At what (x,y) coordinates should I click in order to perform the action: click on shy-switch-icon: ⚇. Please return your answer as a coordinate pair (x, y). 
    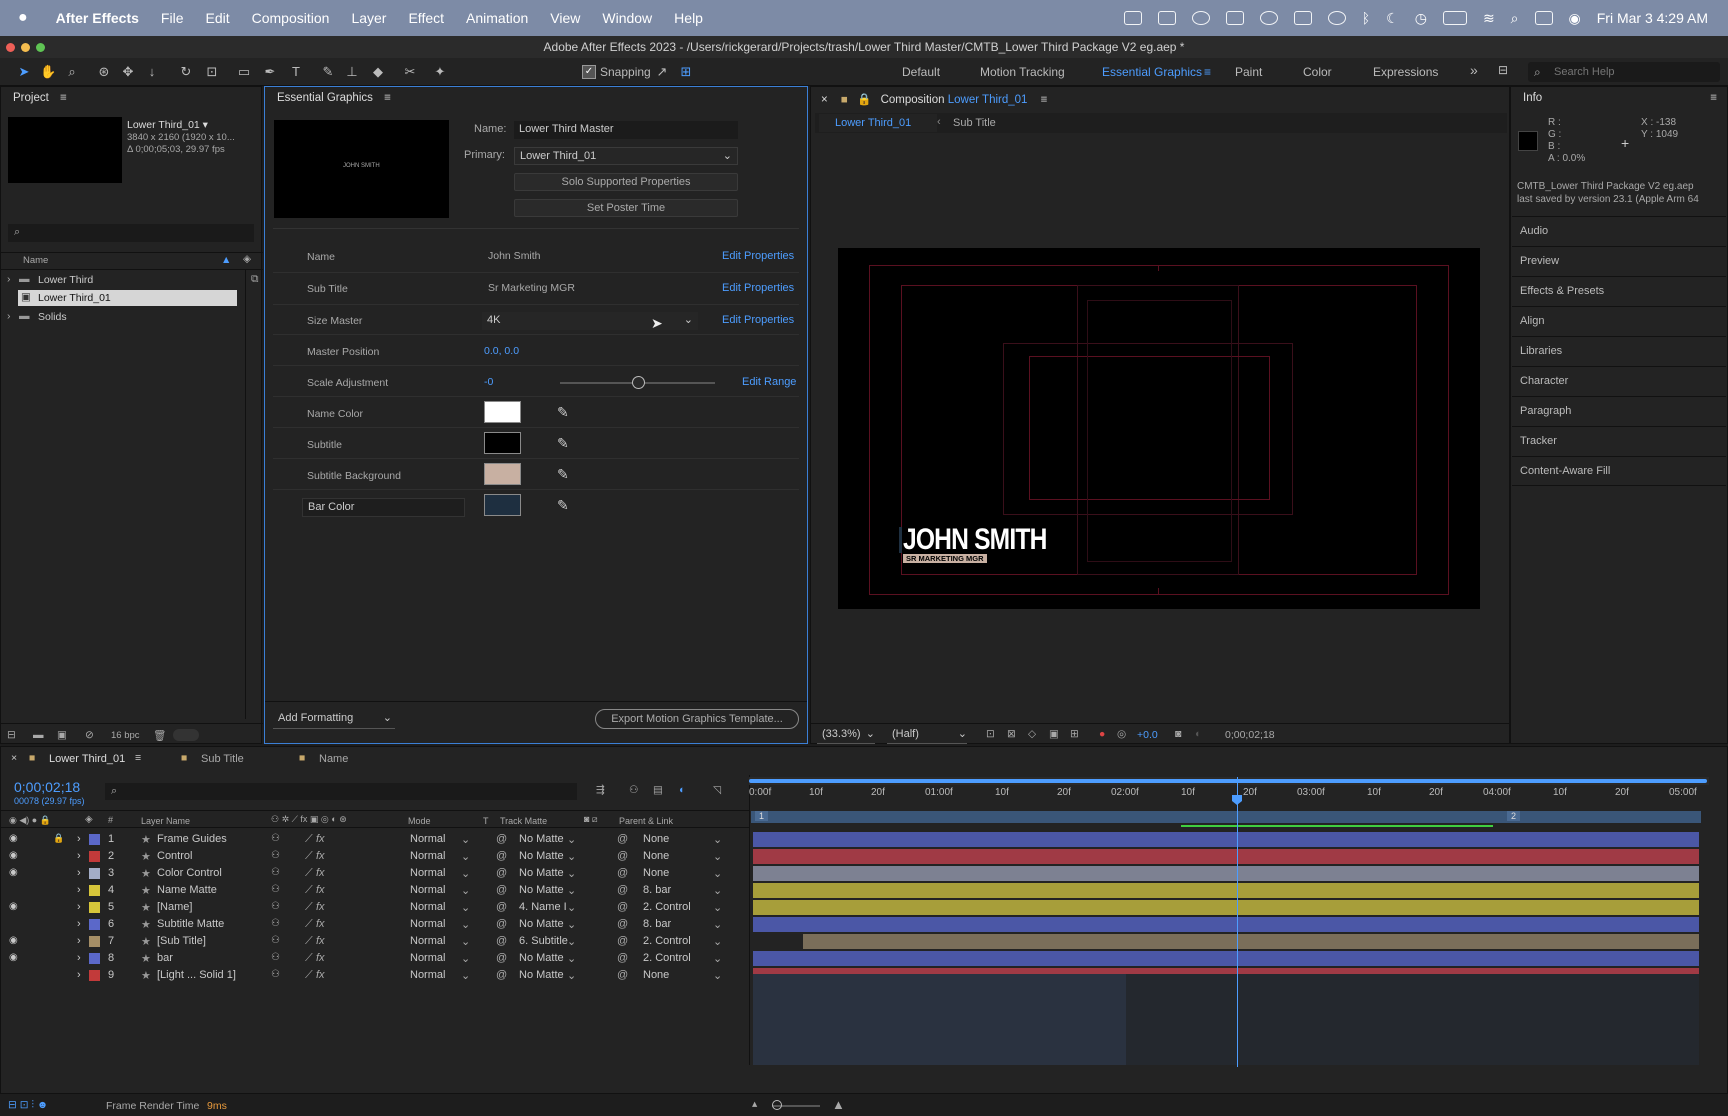
    Looking at the image, I should click on (275, 940).